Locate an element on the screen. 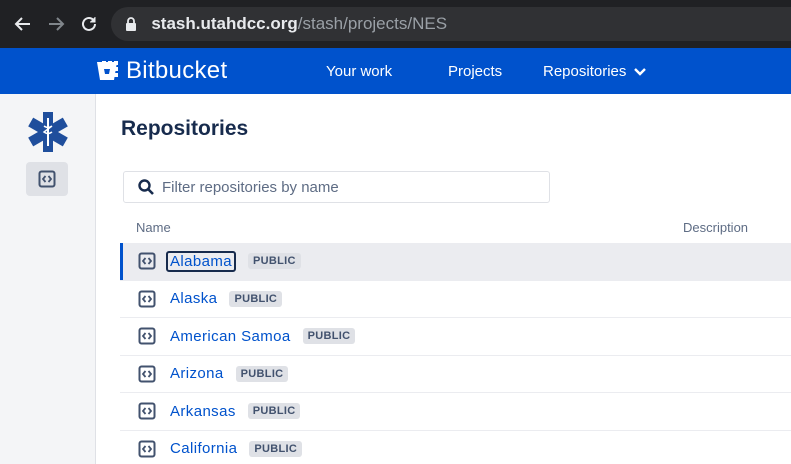 The width and height of the screenshot is (791, 464). forward-button is located at coordinates (55, 24).